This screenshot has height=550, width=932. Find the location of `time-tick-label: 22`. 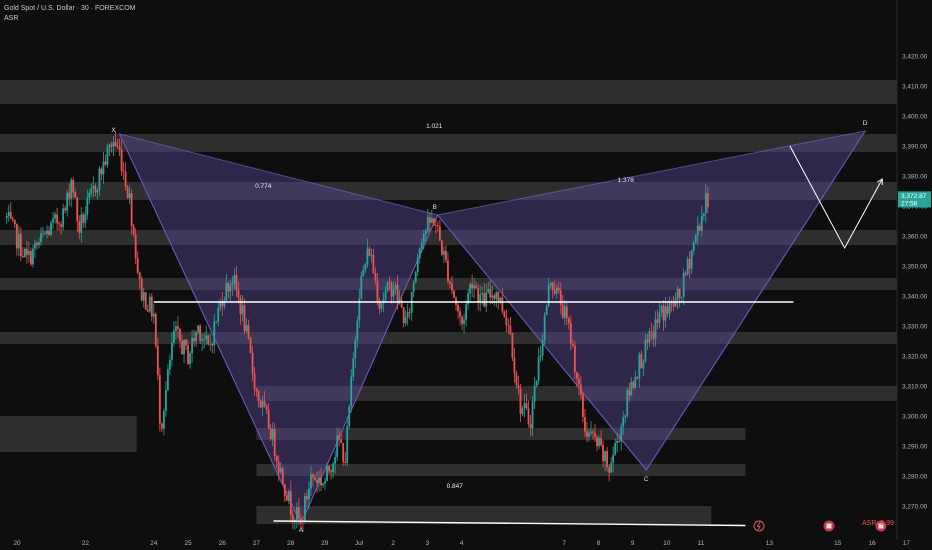

time-tick-label: 22 is located at coordinates (86, 543).